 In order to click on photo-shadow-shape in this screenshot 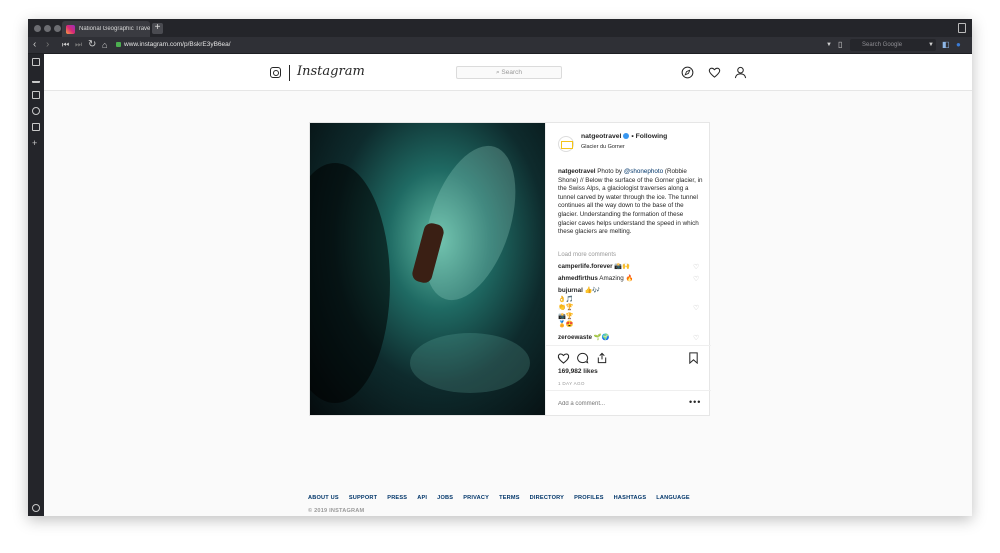, I will do `click(350, 283)`.